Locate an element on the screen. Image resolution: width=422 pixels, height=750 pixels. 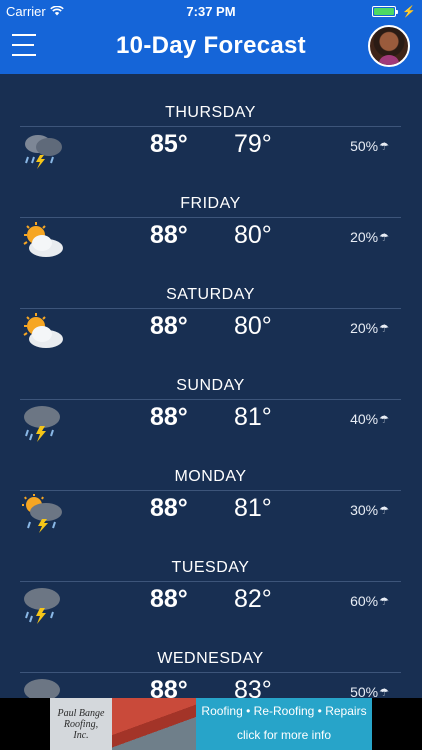
status-time: 7:37 PM is located at coordinates (211, 11).